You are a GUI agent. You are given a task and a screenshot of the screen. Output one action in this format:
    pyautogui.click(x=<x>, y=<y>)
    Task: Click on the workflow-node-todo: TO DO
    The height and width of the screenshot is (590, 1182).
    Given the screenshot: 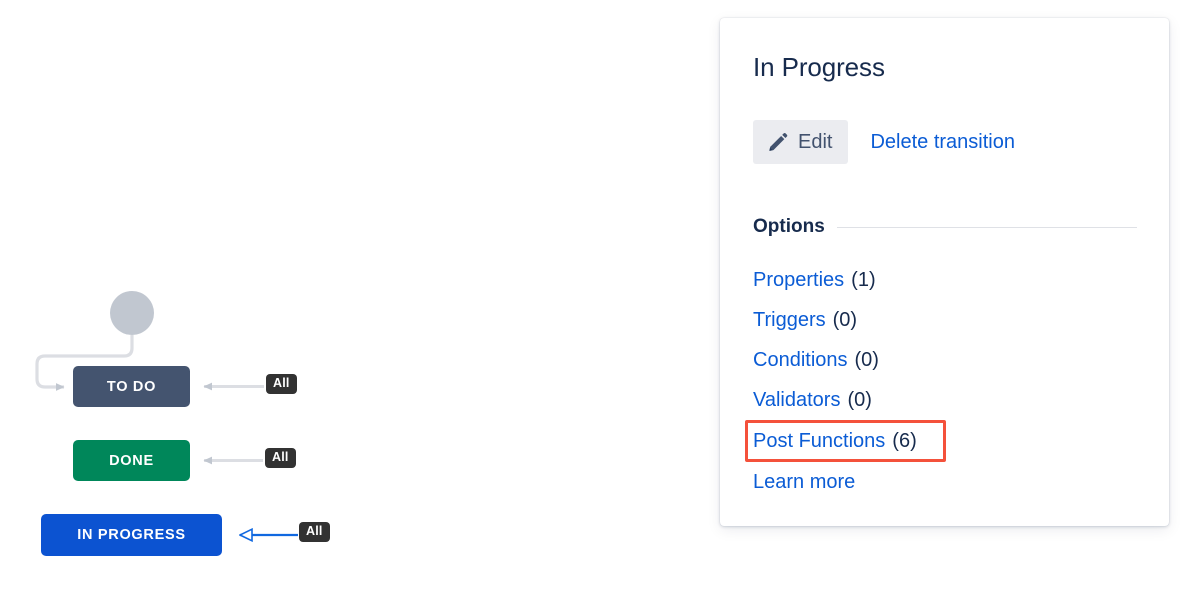 What is the action you would take?
    pyautogui.click(x=131, y=386)
    